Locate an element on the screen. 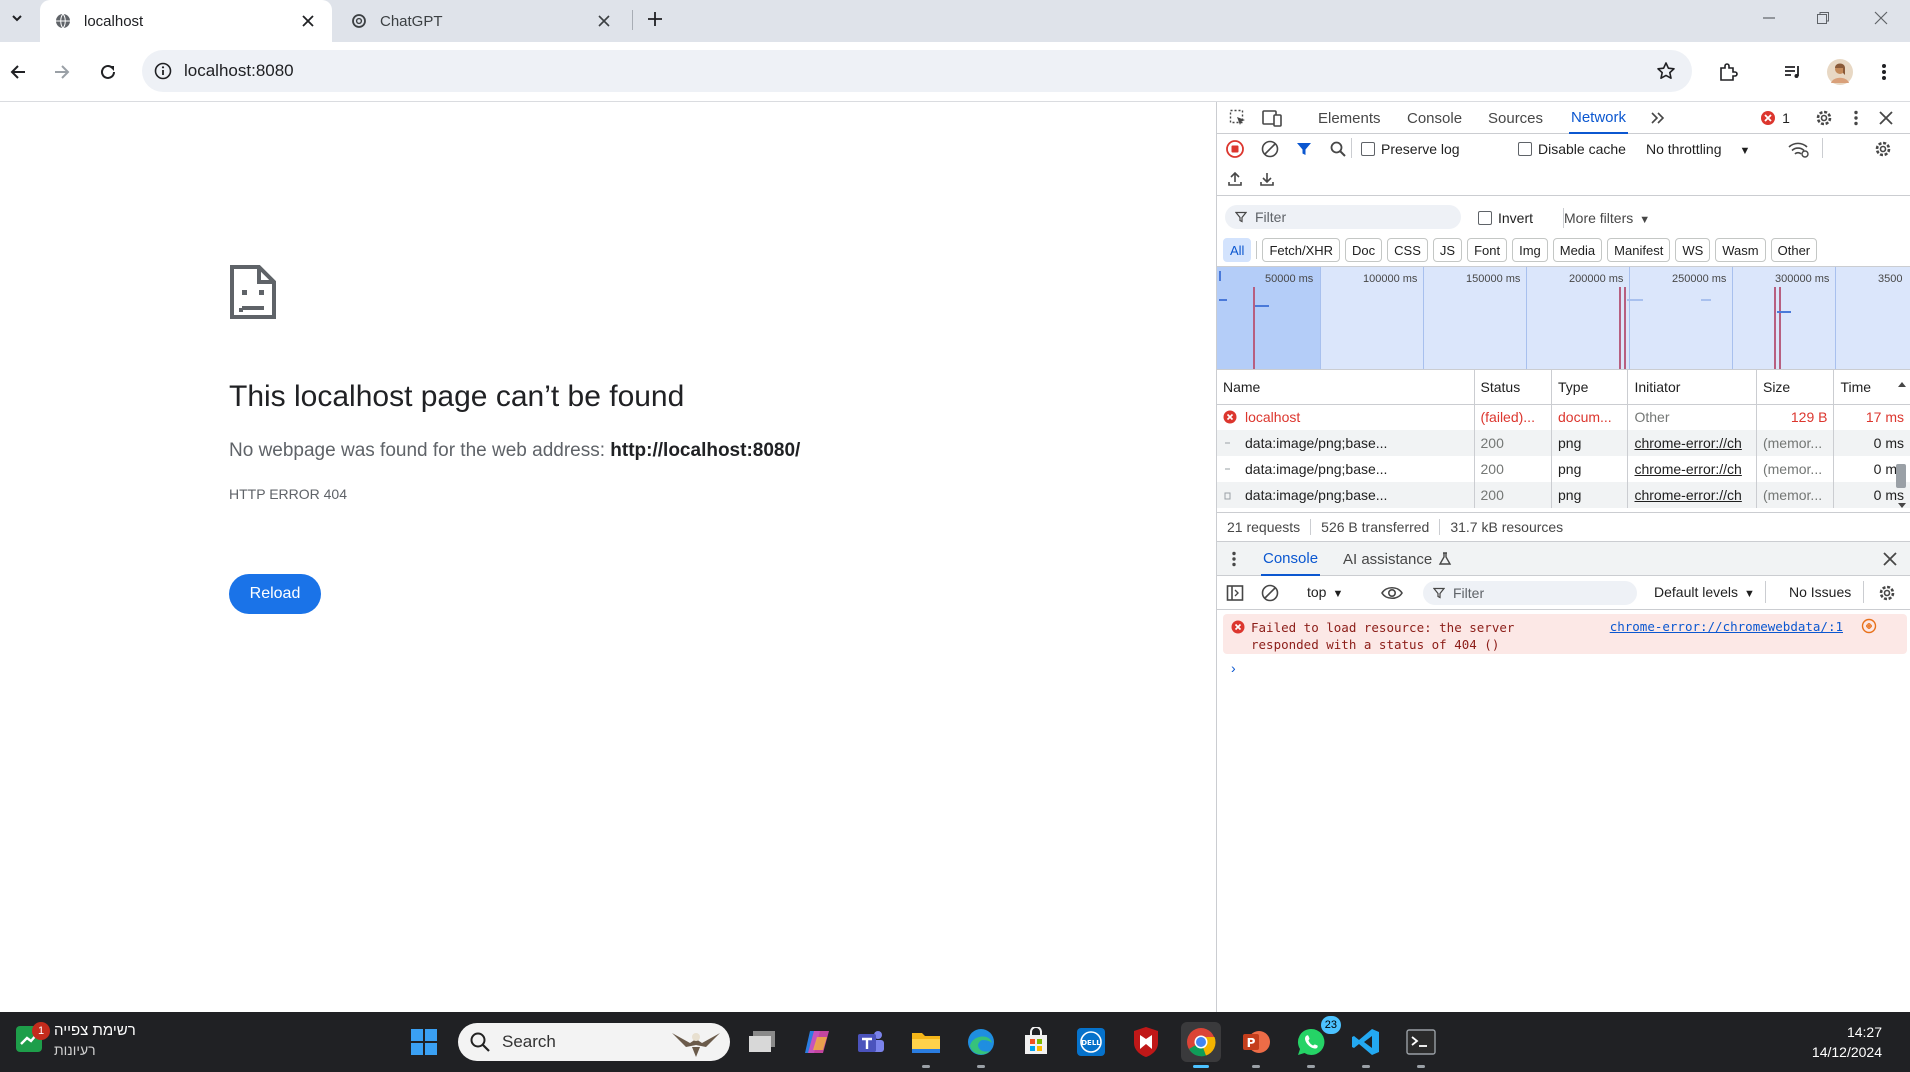 The width and height of the screenshot is (1910, 1072). restore-button is located at coordinates (1823, 18).